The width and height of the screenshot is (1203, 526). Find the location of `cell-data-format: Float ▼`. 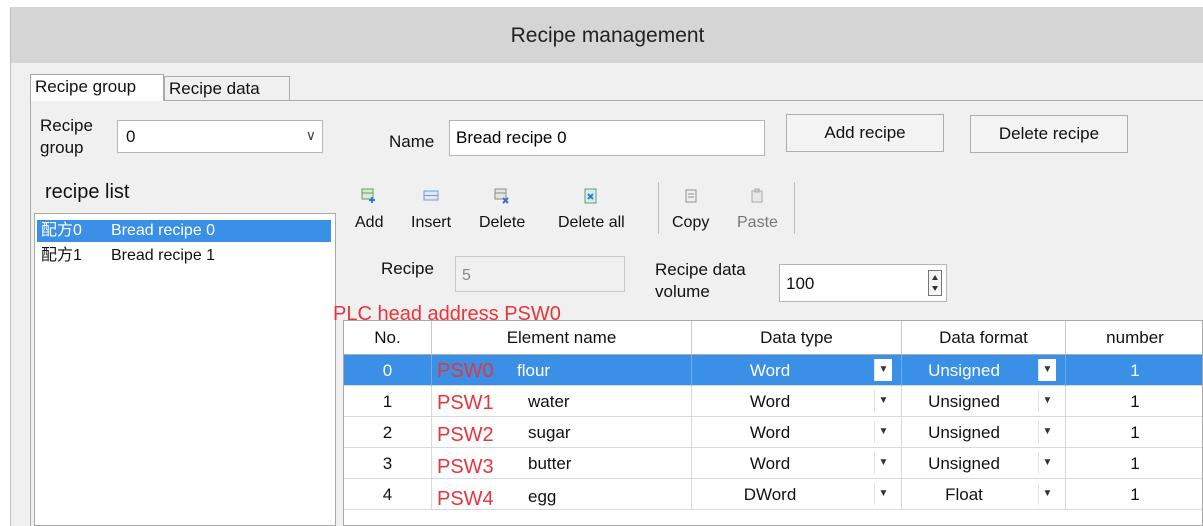

cell-data-format: Float ▼ is located at coordinates (984, 494).